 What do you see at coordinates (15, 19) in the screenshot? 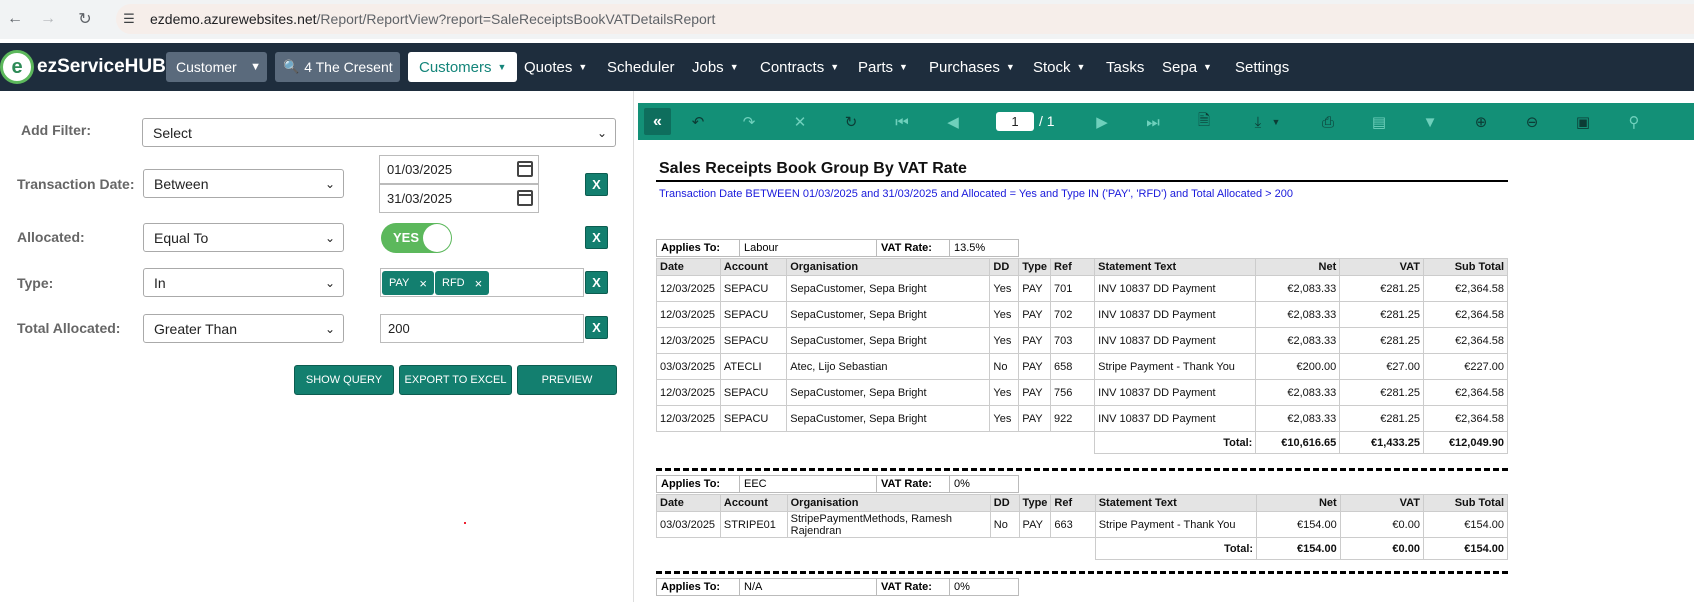
I see `back-icon: ←` at bounding box center [15, 19].